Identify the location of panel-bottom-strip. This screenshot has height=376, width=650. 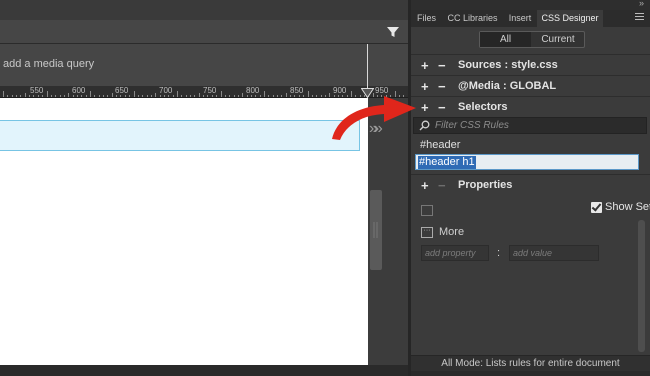
(530, 373).